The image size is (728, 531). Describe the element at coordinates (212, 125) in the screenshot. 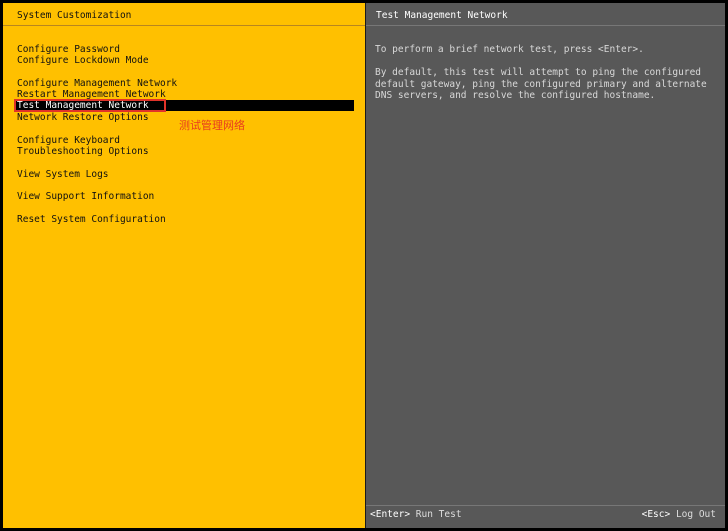

I see `annotation-label: 测试管理网络` at that location.